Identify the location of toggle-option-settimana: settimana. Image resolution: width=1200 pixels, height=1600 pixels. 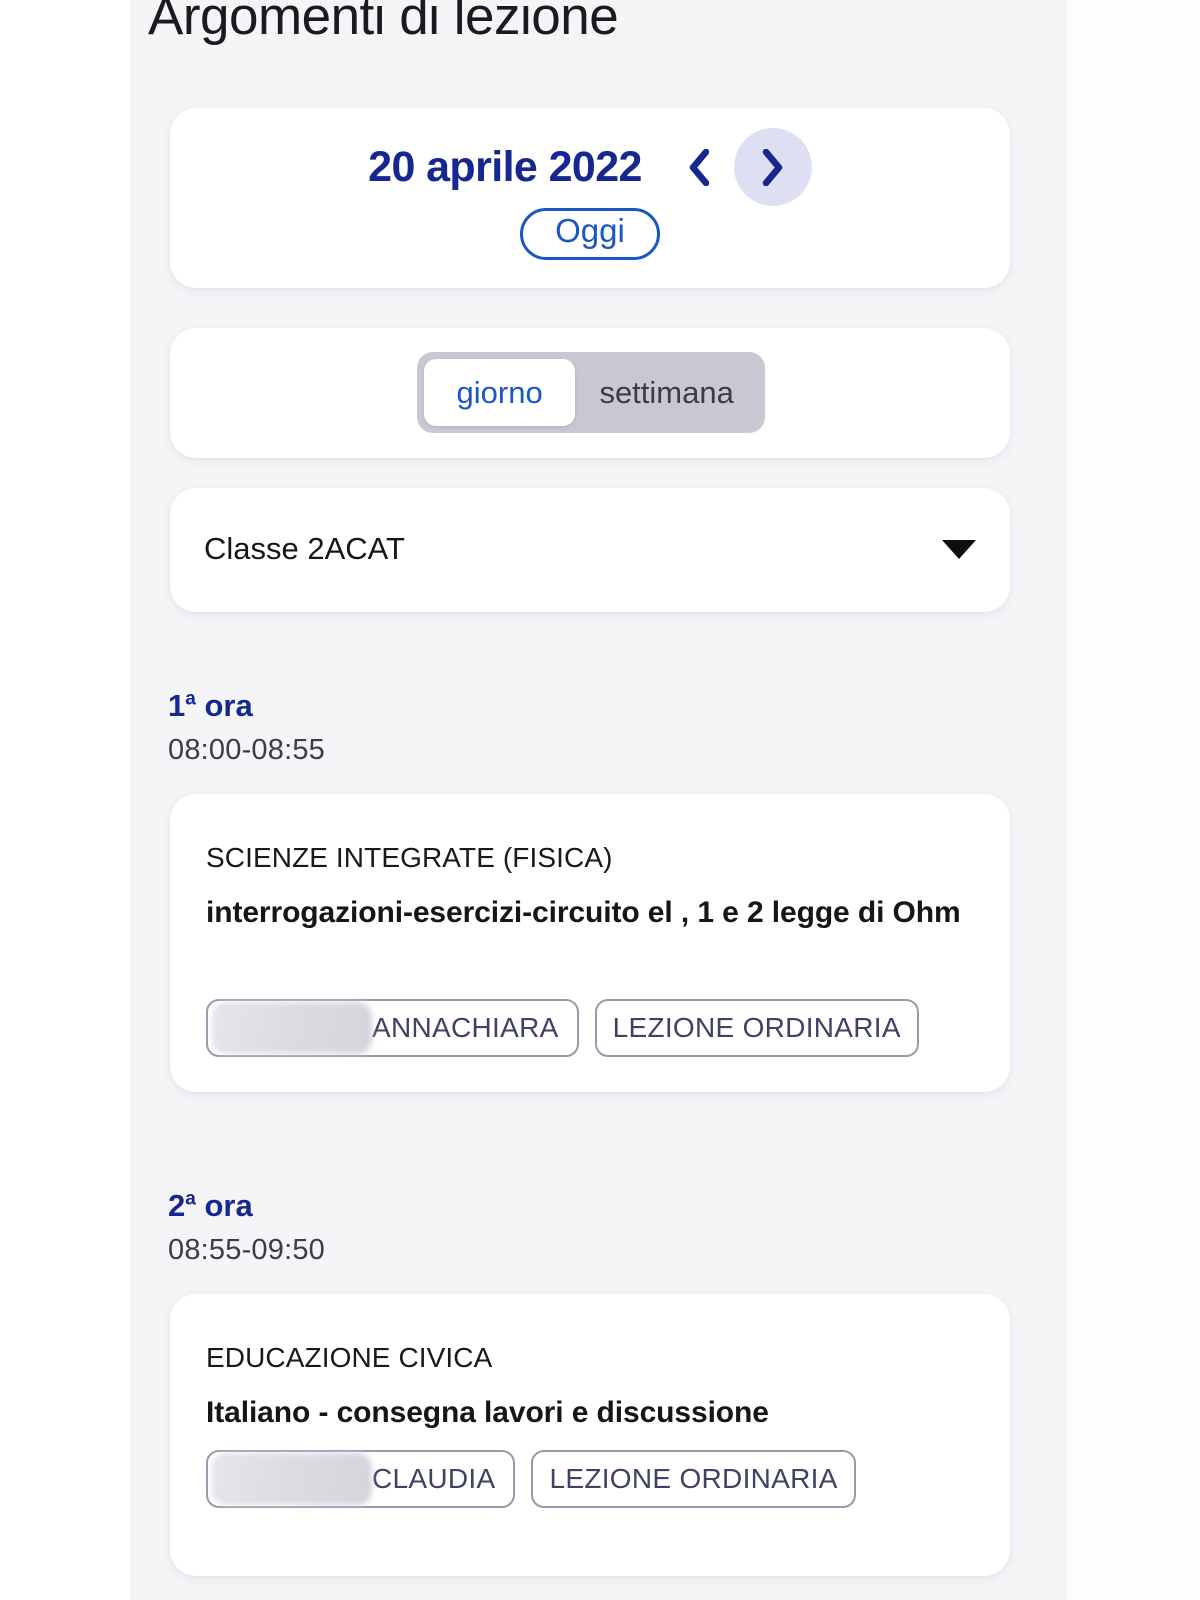
(666, 392).